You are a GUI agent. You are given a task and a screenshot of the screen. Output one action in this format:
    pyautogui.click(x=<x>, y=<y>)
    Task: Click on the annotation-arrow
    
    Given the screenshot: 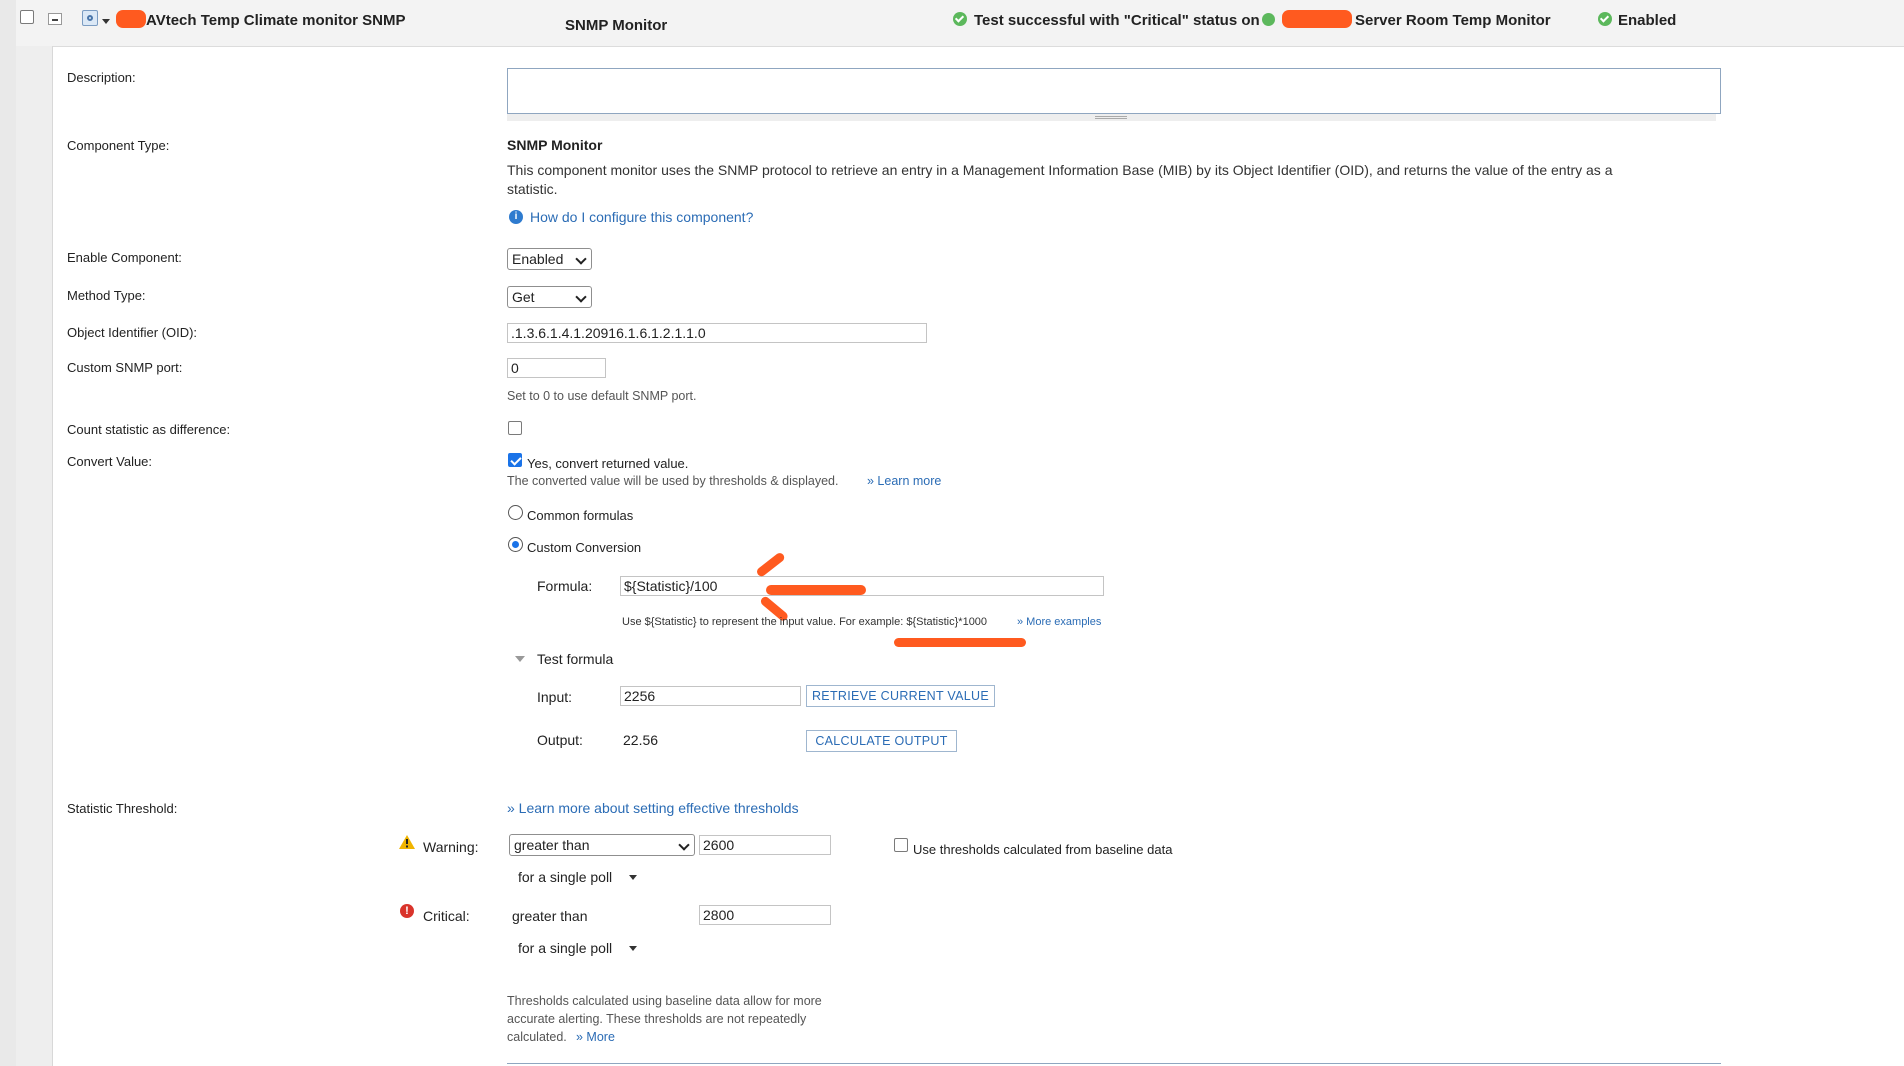 What is the action you would take?
    pyautogui.click(x=816, y=590)
    